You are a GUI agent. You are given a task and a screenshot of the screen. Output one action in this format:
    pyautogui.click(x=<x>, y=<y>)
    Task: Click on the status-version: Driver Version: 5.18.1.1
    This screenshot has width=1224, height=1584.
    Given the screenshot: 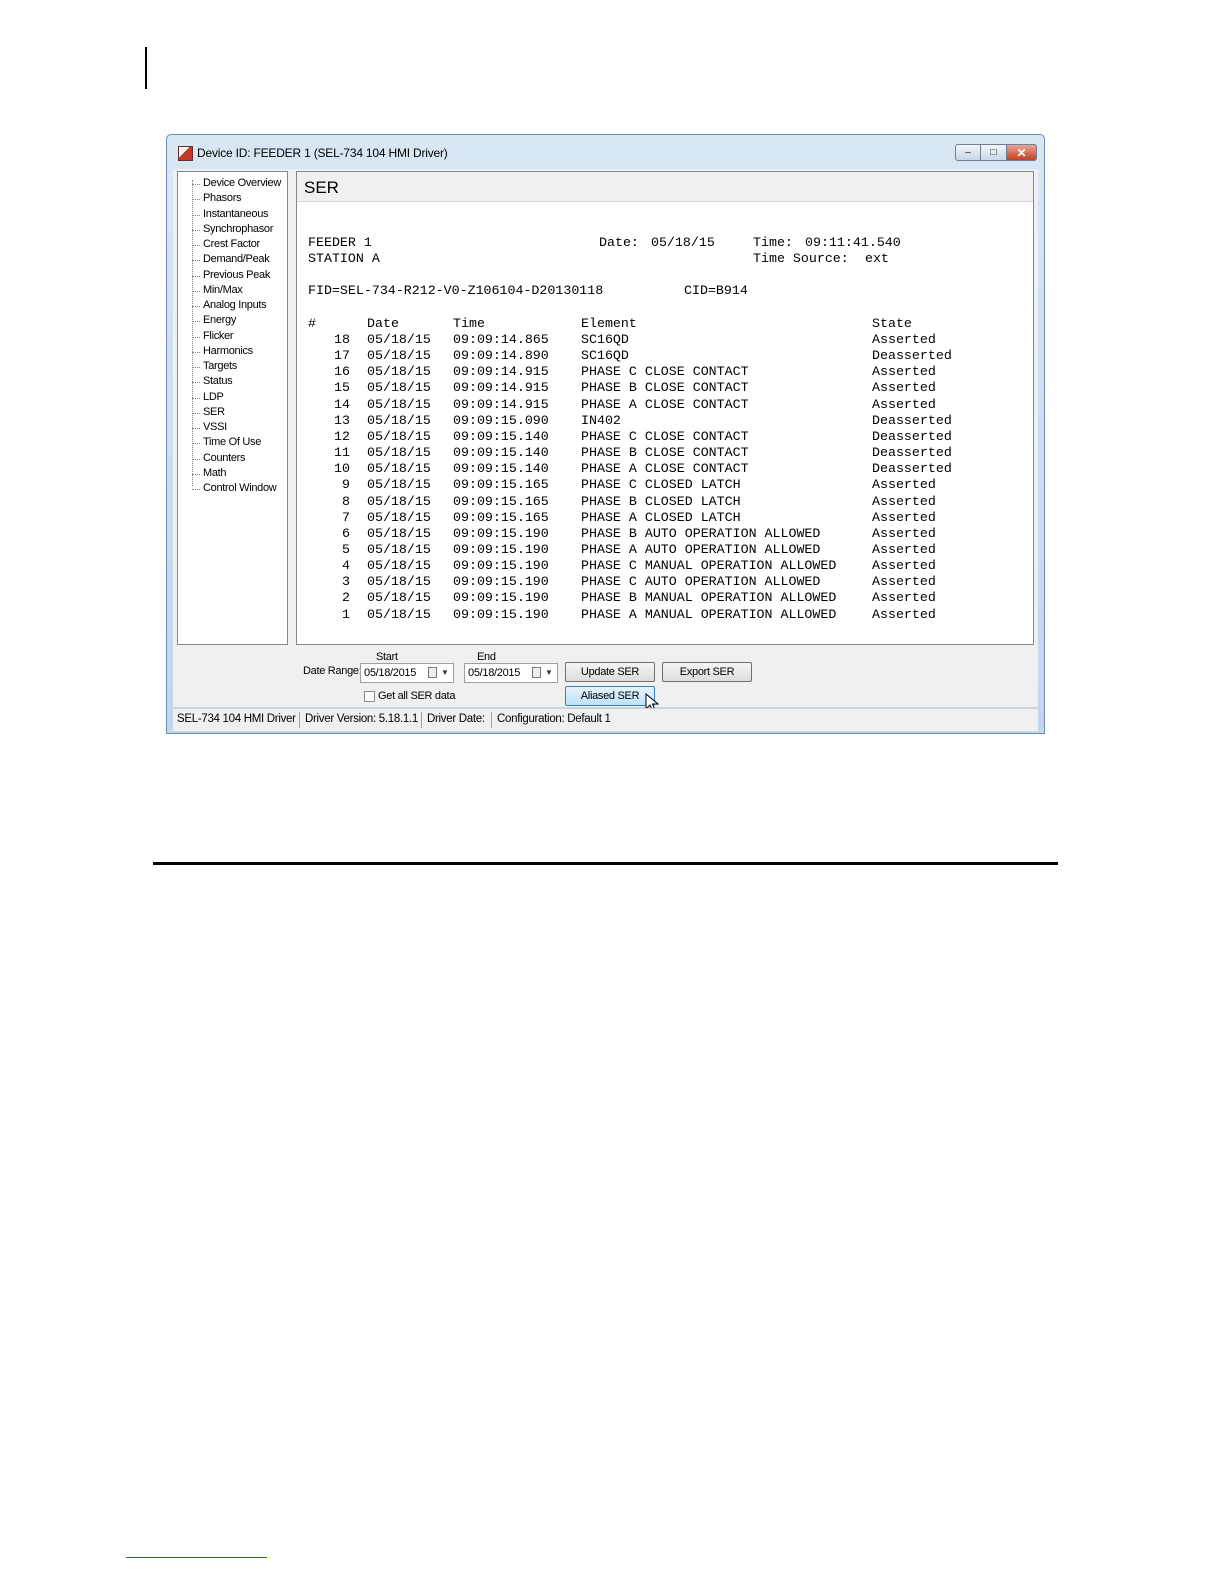 What is the action you would take?
    pyautogui.click(x=361, y=719)
    